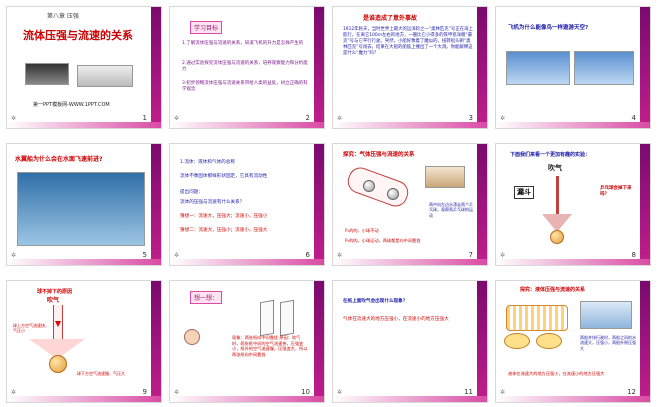 The width and height of the screenshot is (660, 407). Describe the element at coordinates (191, 192) in the screenshot. I see `line-3: 提出问题：` at that location.